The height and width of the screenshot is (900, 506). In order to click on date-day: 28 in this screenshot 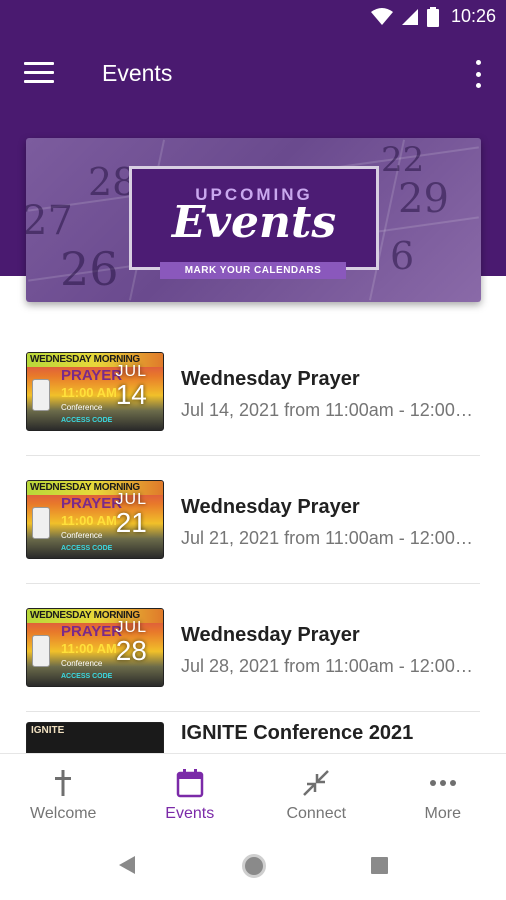, I will do `click(131, 650)`.